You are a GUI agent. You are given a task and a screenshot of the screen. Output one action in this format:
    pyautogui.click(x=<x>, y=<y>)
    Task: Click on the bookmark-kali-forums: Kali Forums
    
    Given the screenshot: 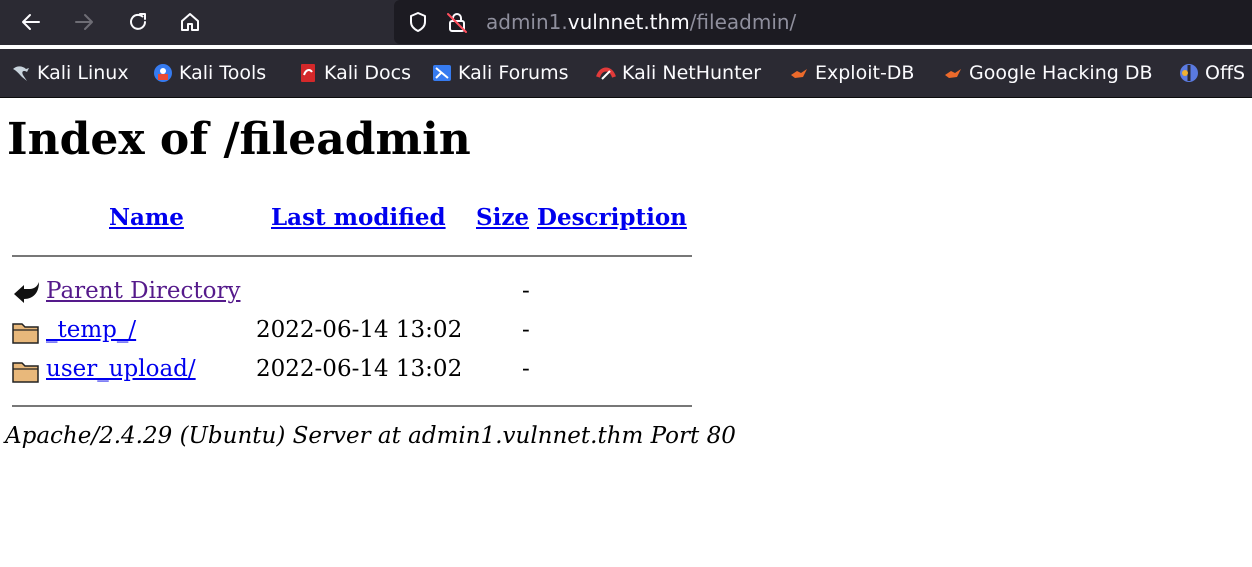 What is the action you would take?
    pyautogui.click(x=500, y=73)
    